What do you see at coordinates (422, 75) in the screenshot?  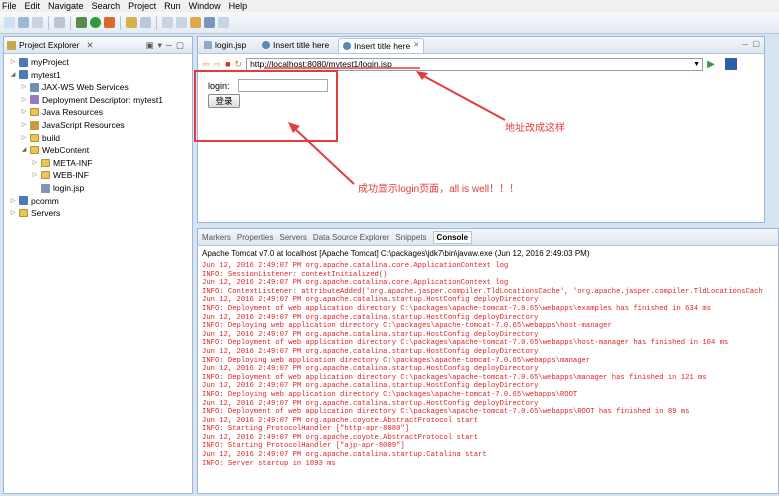 I see `url-arrowhead` at bounding box center [422, 75].